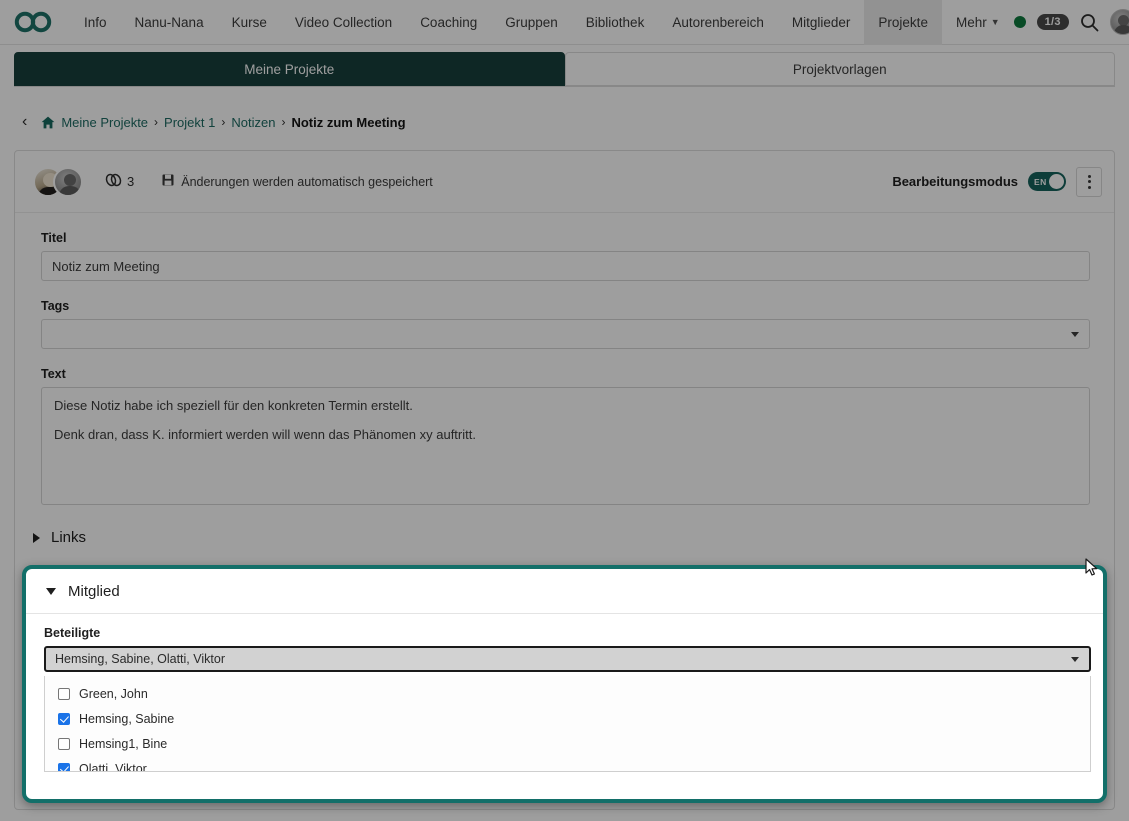 The height and width of the screenshot is (821, 1129). What do you see at coordinates (113, 766) in the screenshot?
I see `list-item-label: Olatti, Viktor` at bounding box center [113, 766].